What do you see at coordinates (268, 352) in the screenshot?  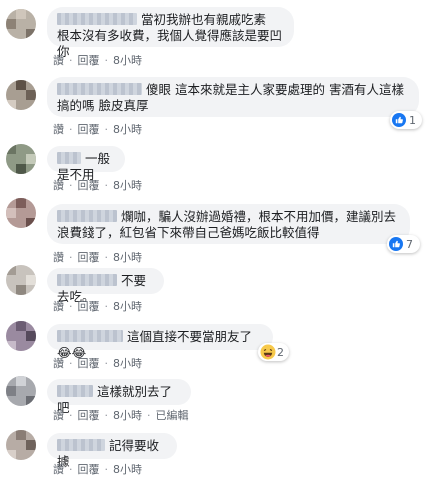 I see `laugh-icon` at bounding box center [268, 352].